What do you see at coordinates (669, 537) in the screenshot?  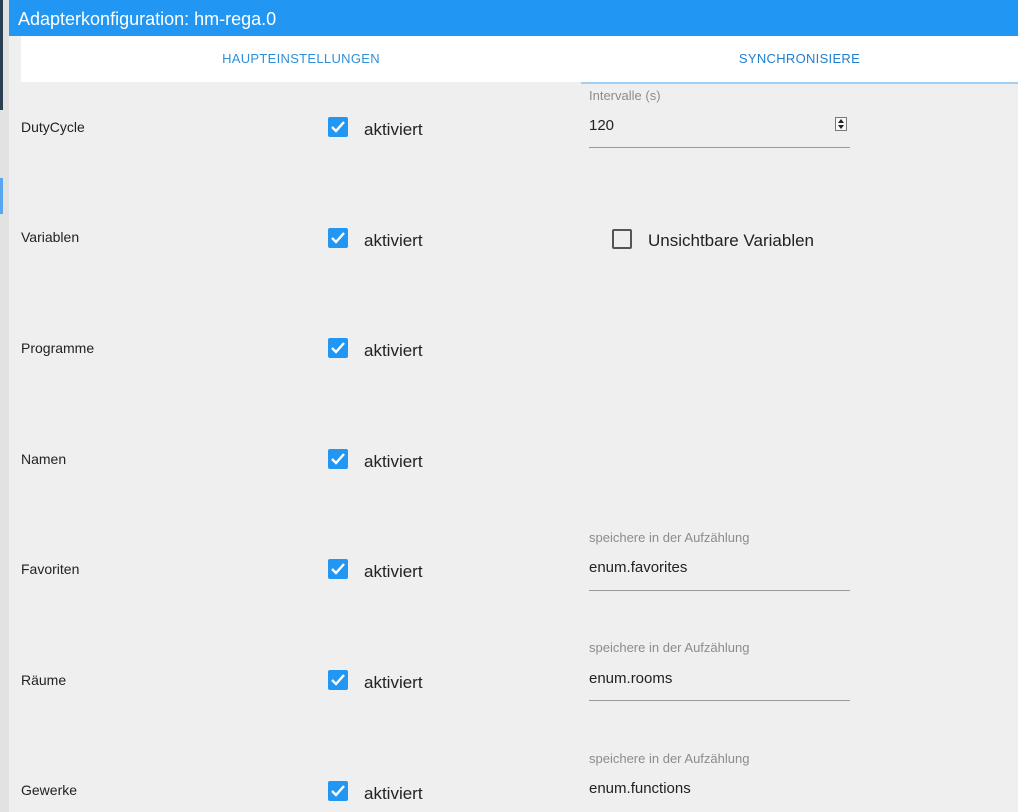 I see `enum-favorites-label: speichere in der Aufzählung` at bounding box center [669, 537].